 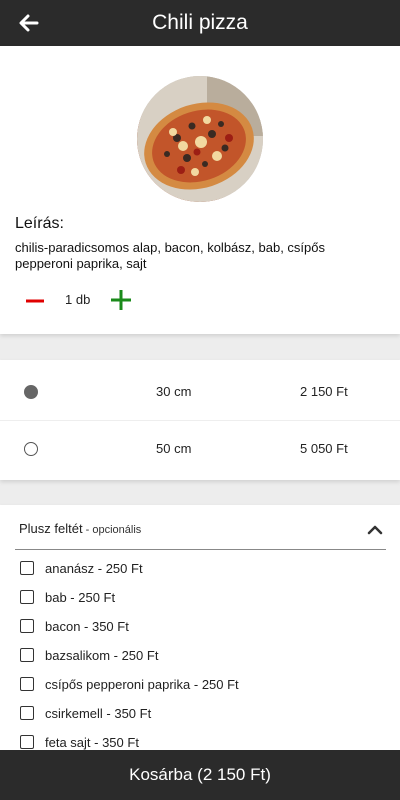 I want to click on size-option: 30 cm 2 150 Ft, so click(x=200, y=392).